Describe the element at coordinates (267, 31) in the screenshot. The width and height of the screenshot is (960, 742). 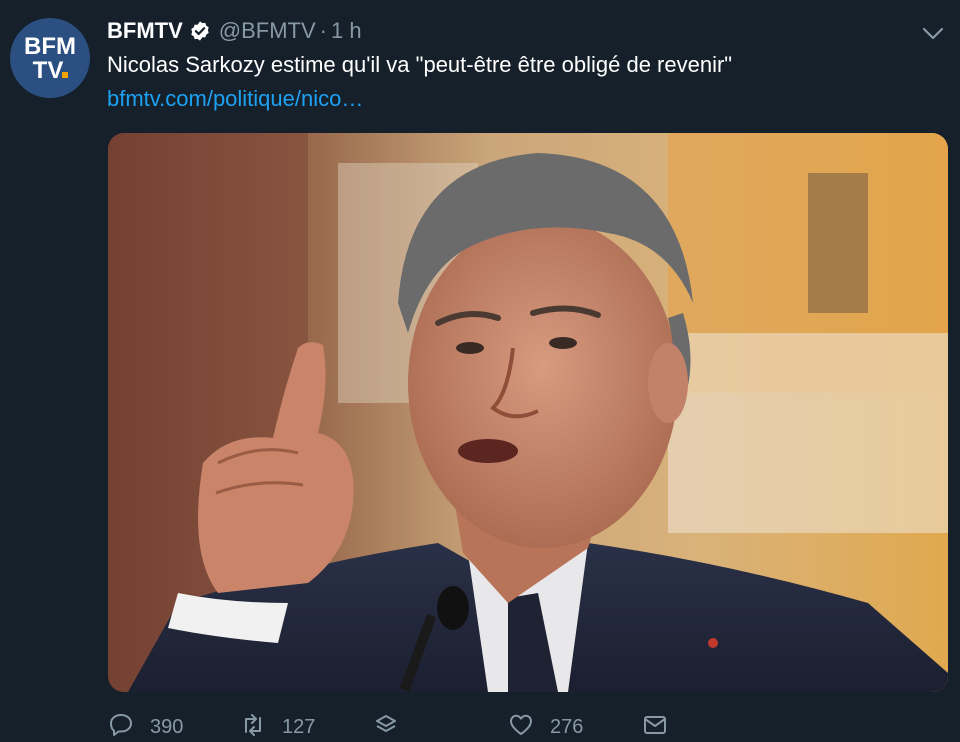
I see `account-handle: @BFMTV` at that location.